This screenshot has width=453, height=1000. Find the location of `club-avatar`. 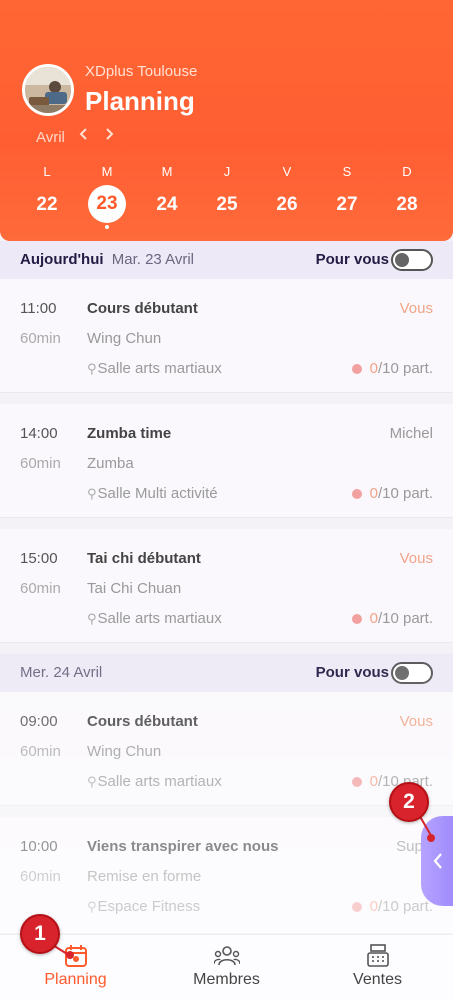

club-avatar is located at coordinates (48, 90).